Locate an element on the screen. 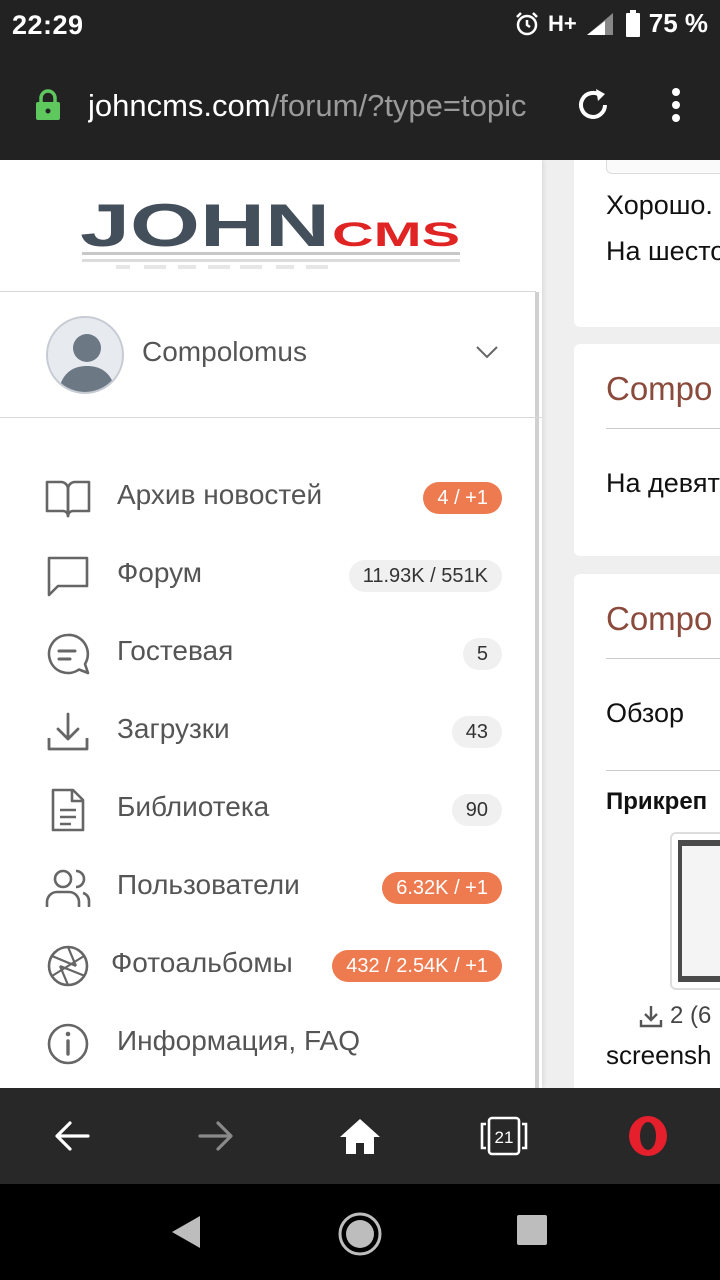  status-bar: 22:29 H+ 75 % is located at coordinates (360, 26).